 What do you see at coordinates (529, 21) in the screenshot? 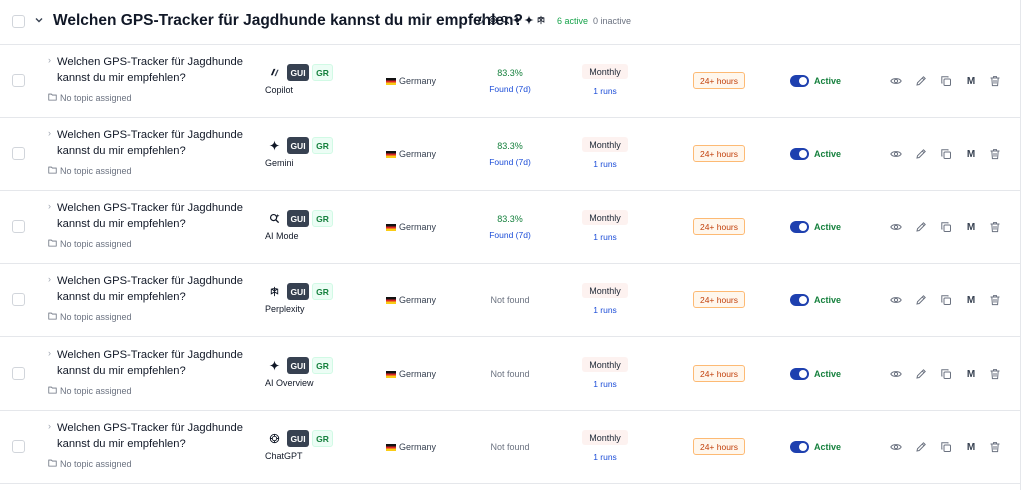
I see `gemini-sparkle-icon` at bounding box center [529, 21].